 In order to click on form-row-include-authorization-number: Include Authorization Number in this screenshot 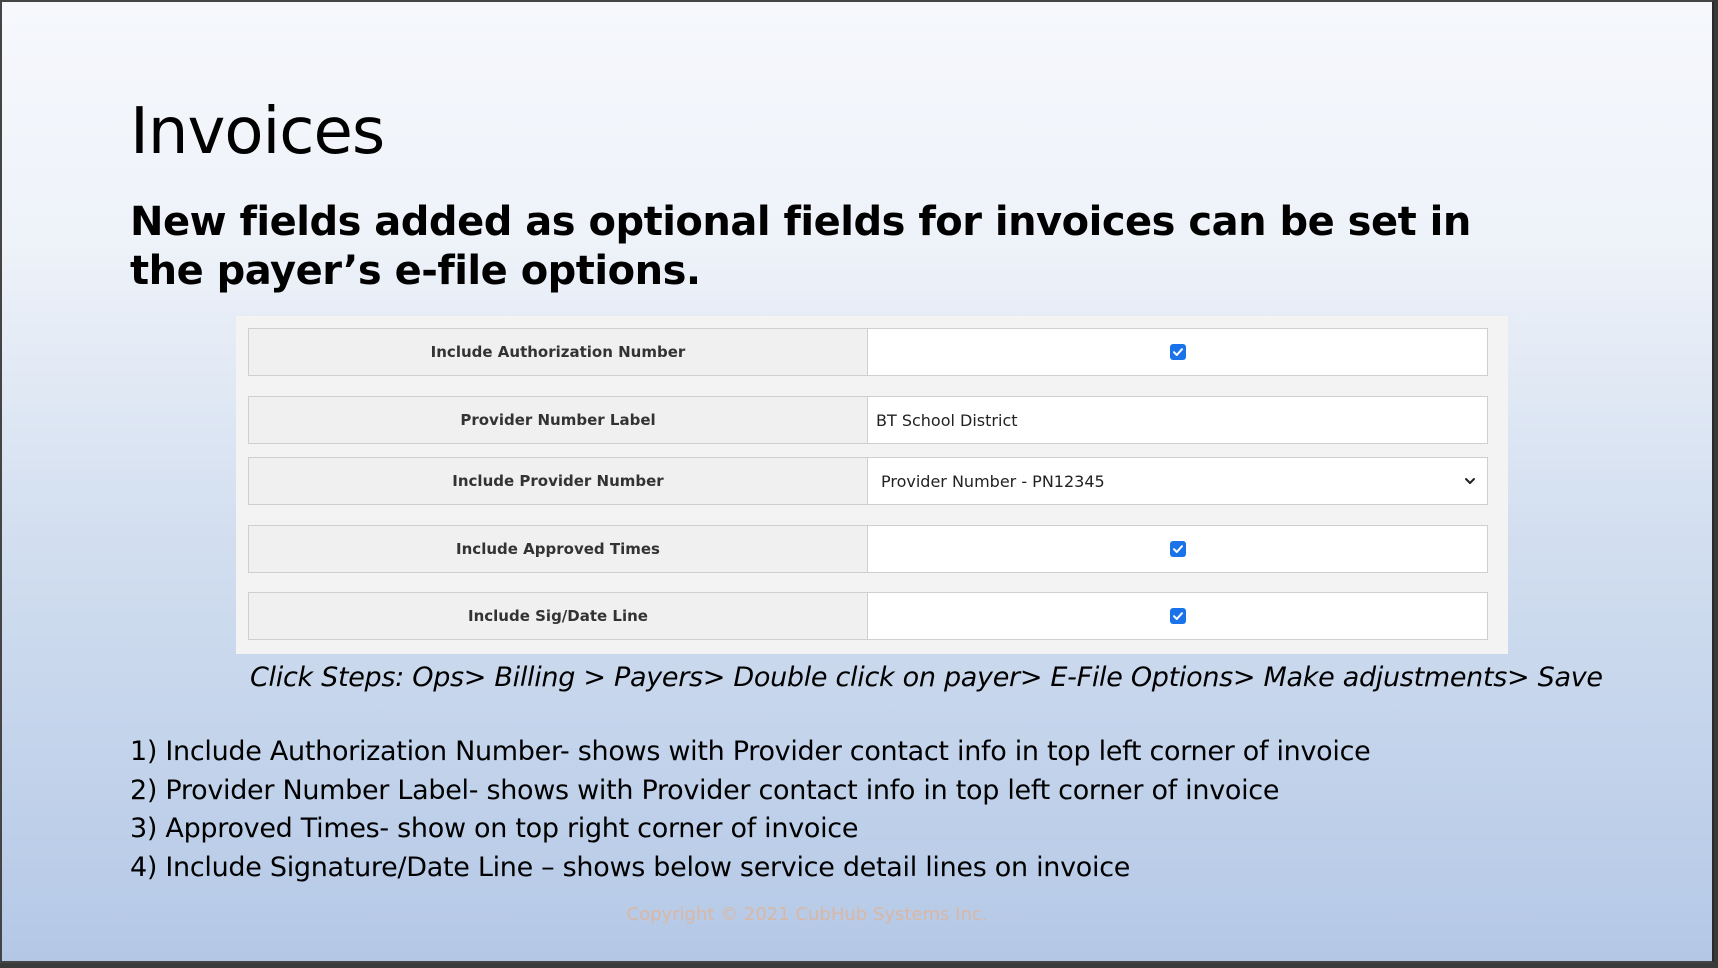, I will do `click(868, 352)`.